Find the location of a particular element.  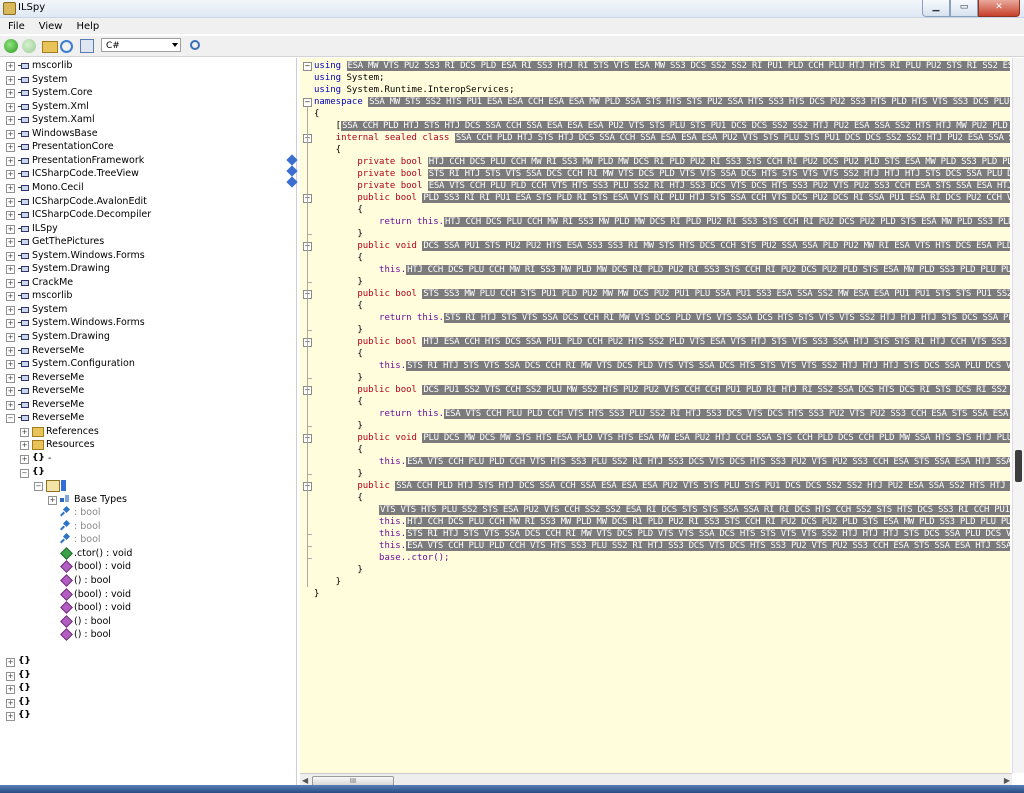

ilspy-app-icon is located at coordinates (9, 8).